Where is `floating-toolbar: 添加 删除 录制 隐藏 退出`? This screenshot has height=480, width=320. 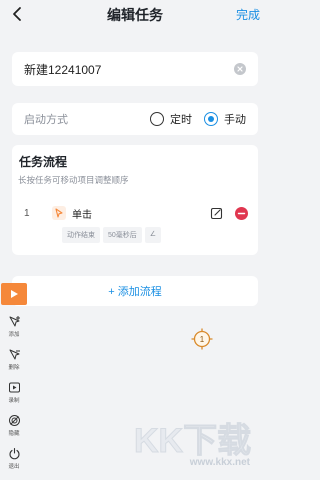
floating-toolbar: 添加 删除 录制 隐藏 退出 is located at coordinates (14, 376).